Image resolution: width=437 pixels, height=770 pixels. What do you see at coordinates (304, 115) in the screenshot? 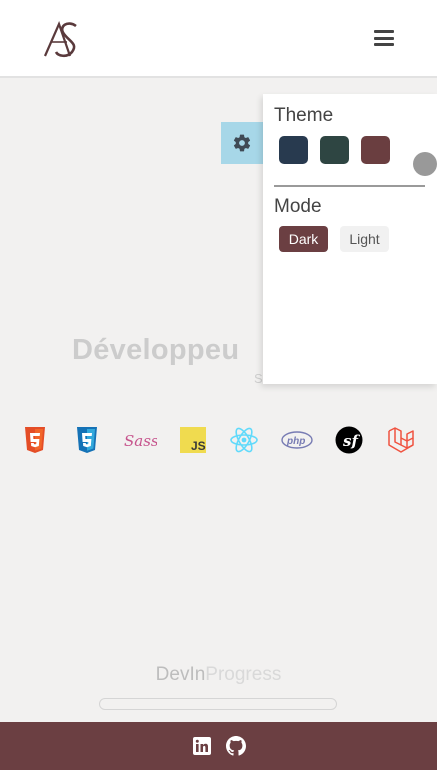
I see `theme-title: Theme` at bounding box center [304, 115].